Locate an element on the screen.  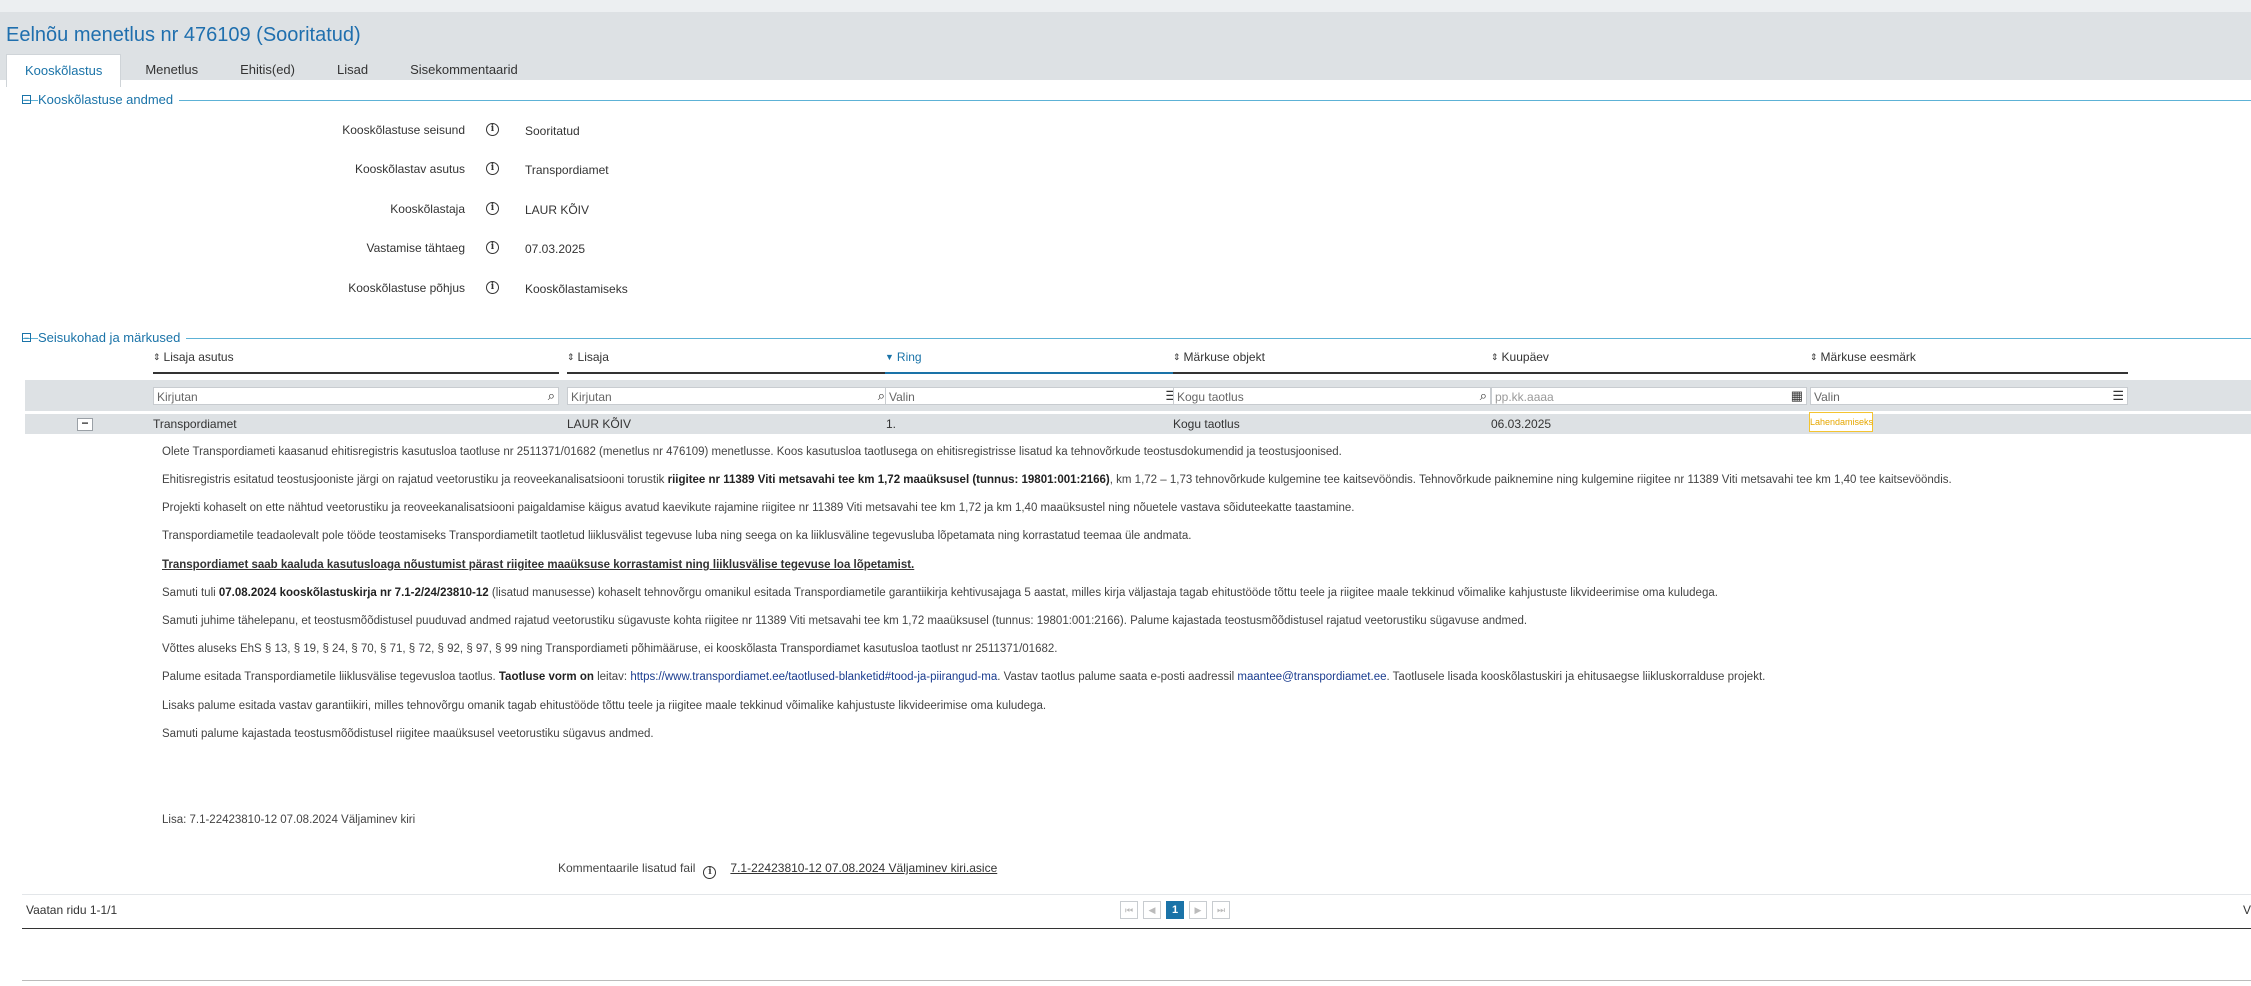
filter-objekt-input: Kogu taotlus ⌕ is located at coordinates (1332, 396).